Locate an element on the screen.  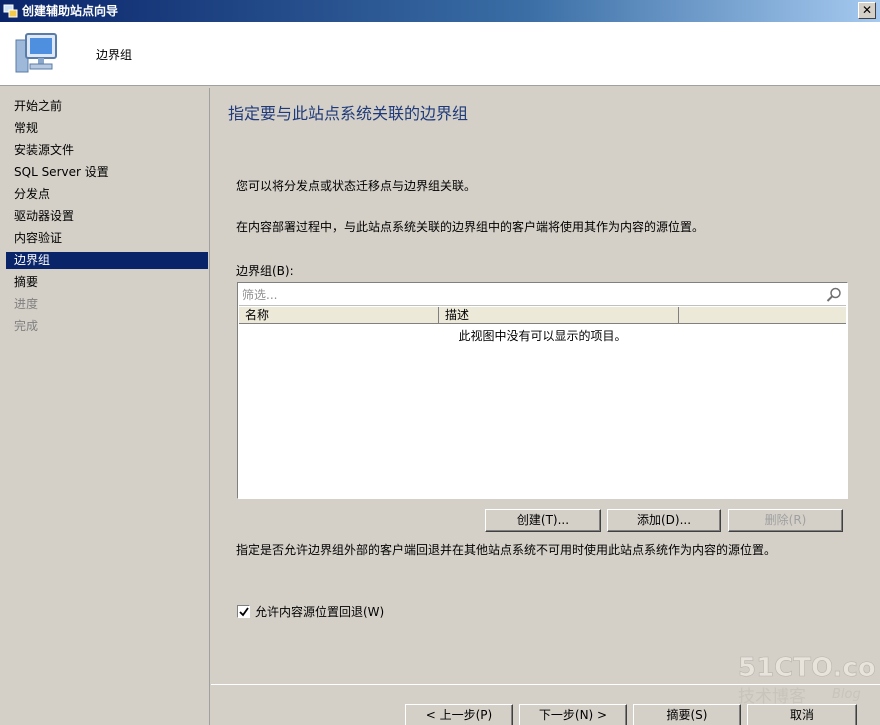
delete-button: 删除(R) is located at coordinates (785, 520).